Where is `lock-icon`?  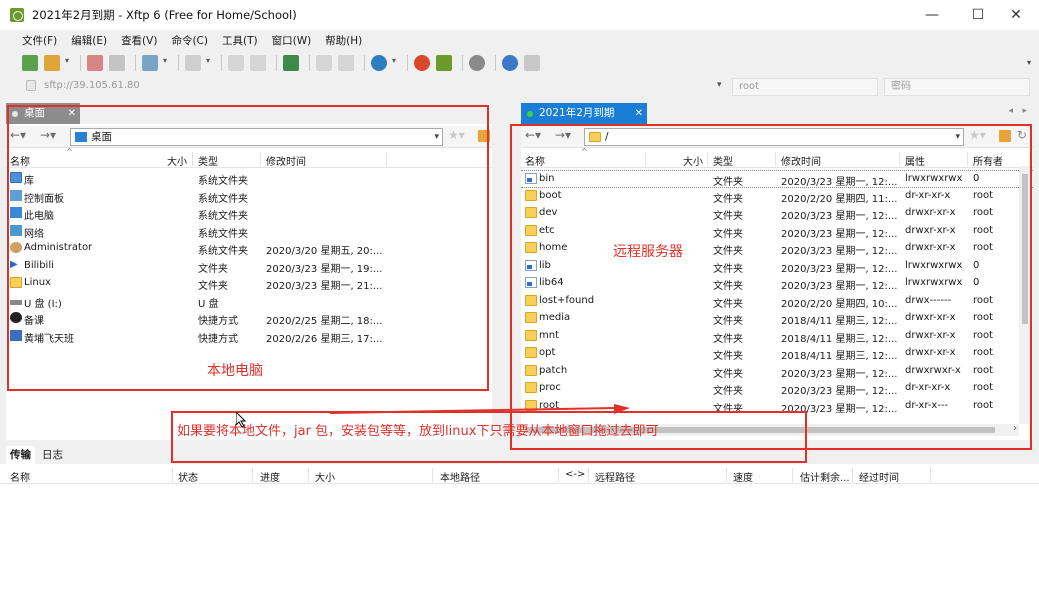
lock-icon is located at coordinates (31, 85).